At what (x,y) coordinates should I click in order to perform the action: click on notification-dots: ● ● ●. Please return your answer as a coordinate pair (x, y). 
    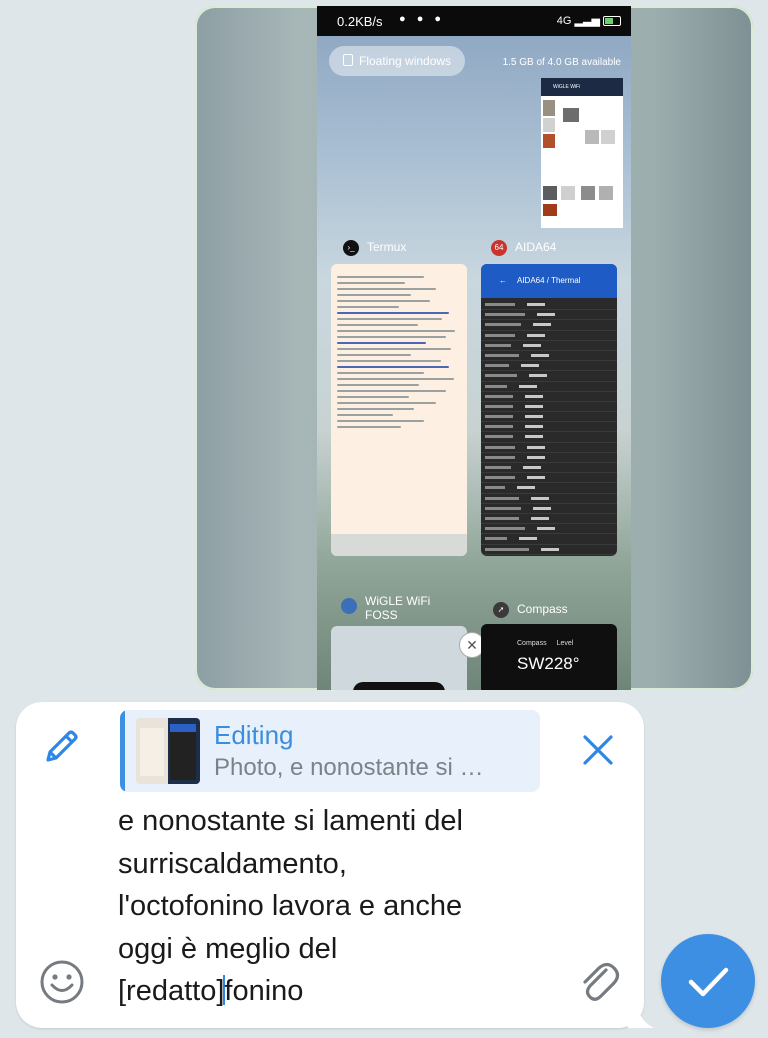
    Looking at the image, I should click on (422, 19).